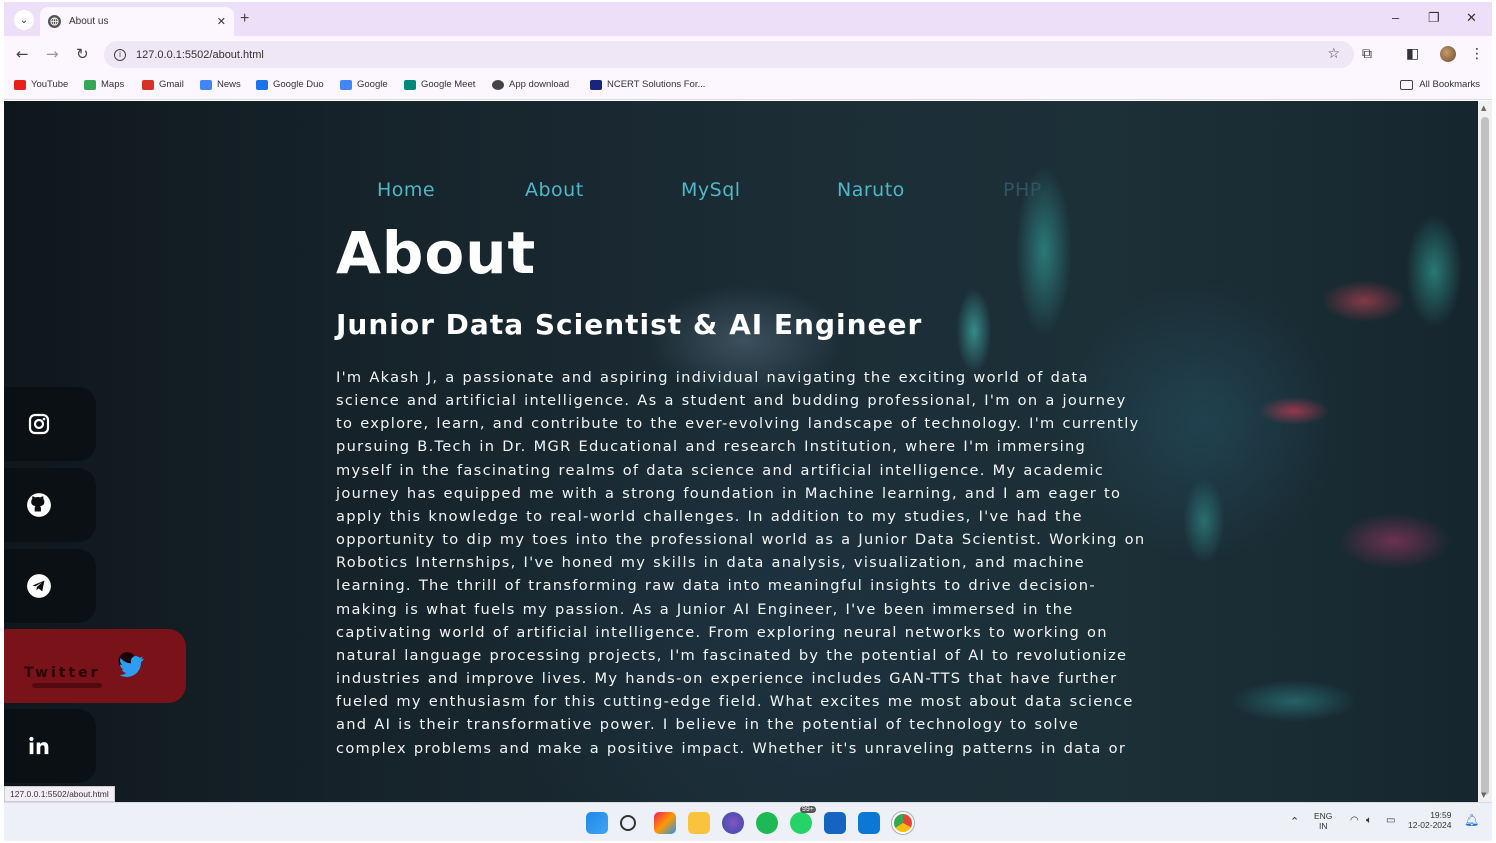  I want to click on spotify-icon, so click(767, 823).